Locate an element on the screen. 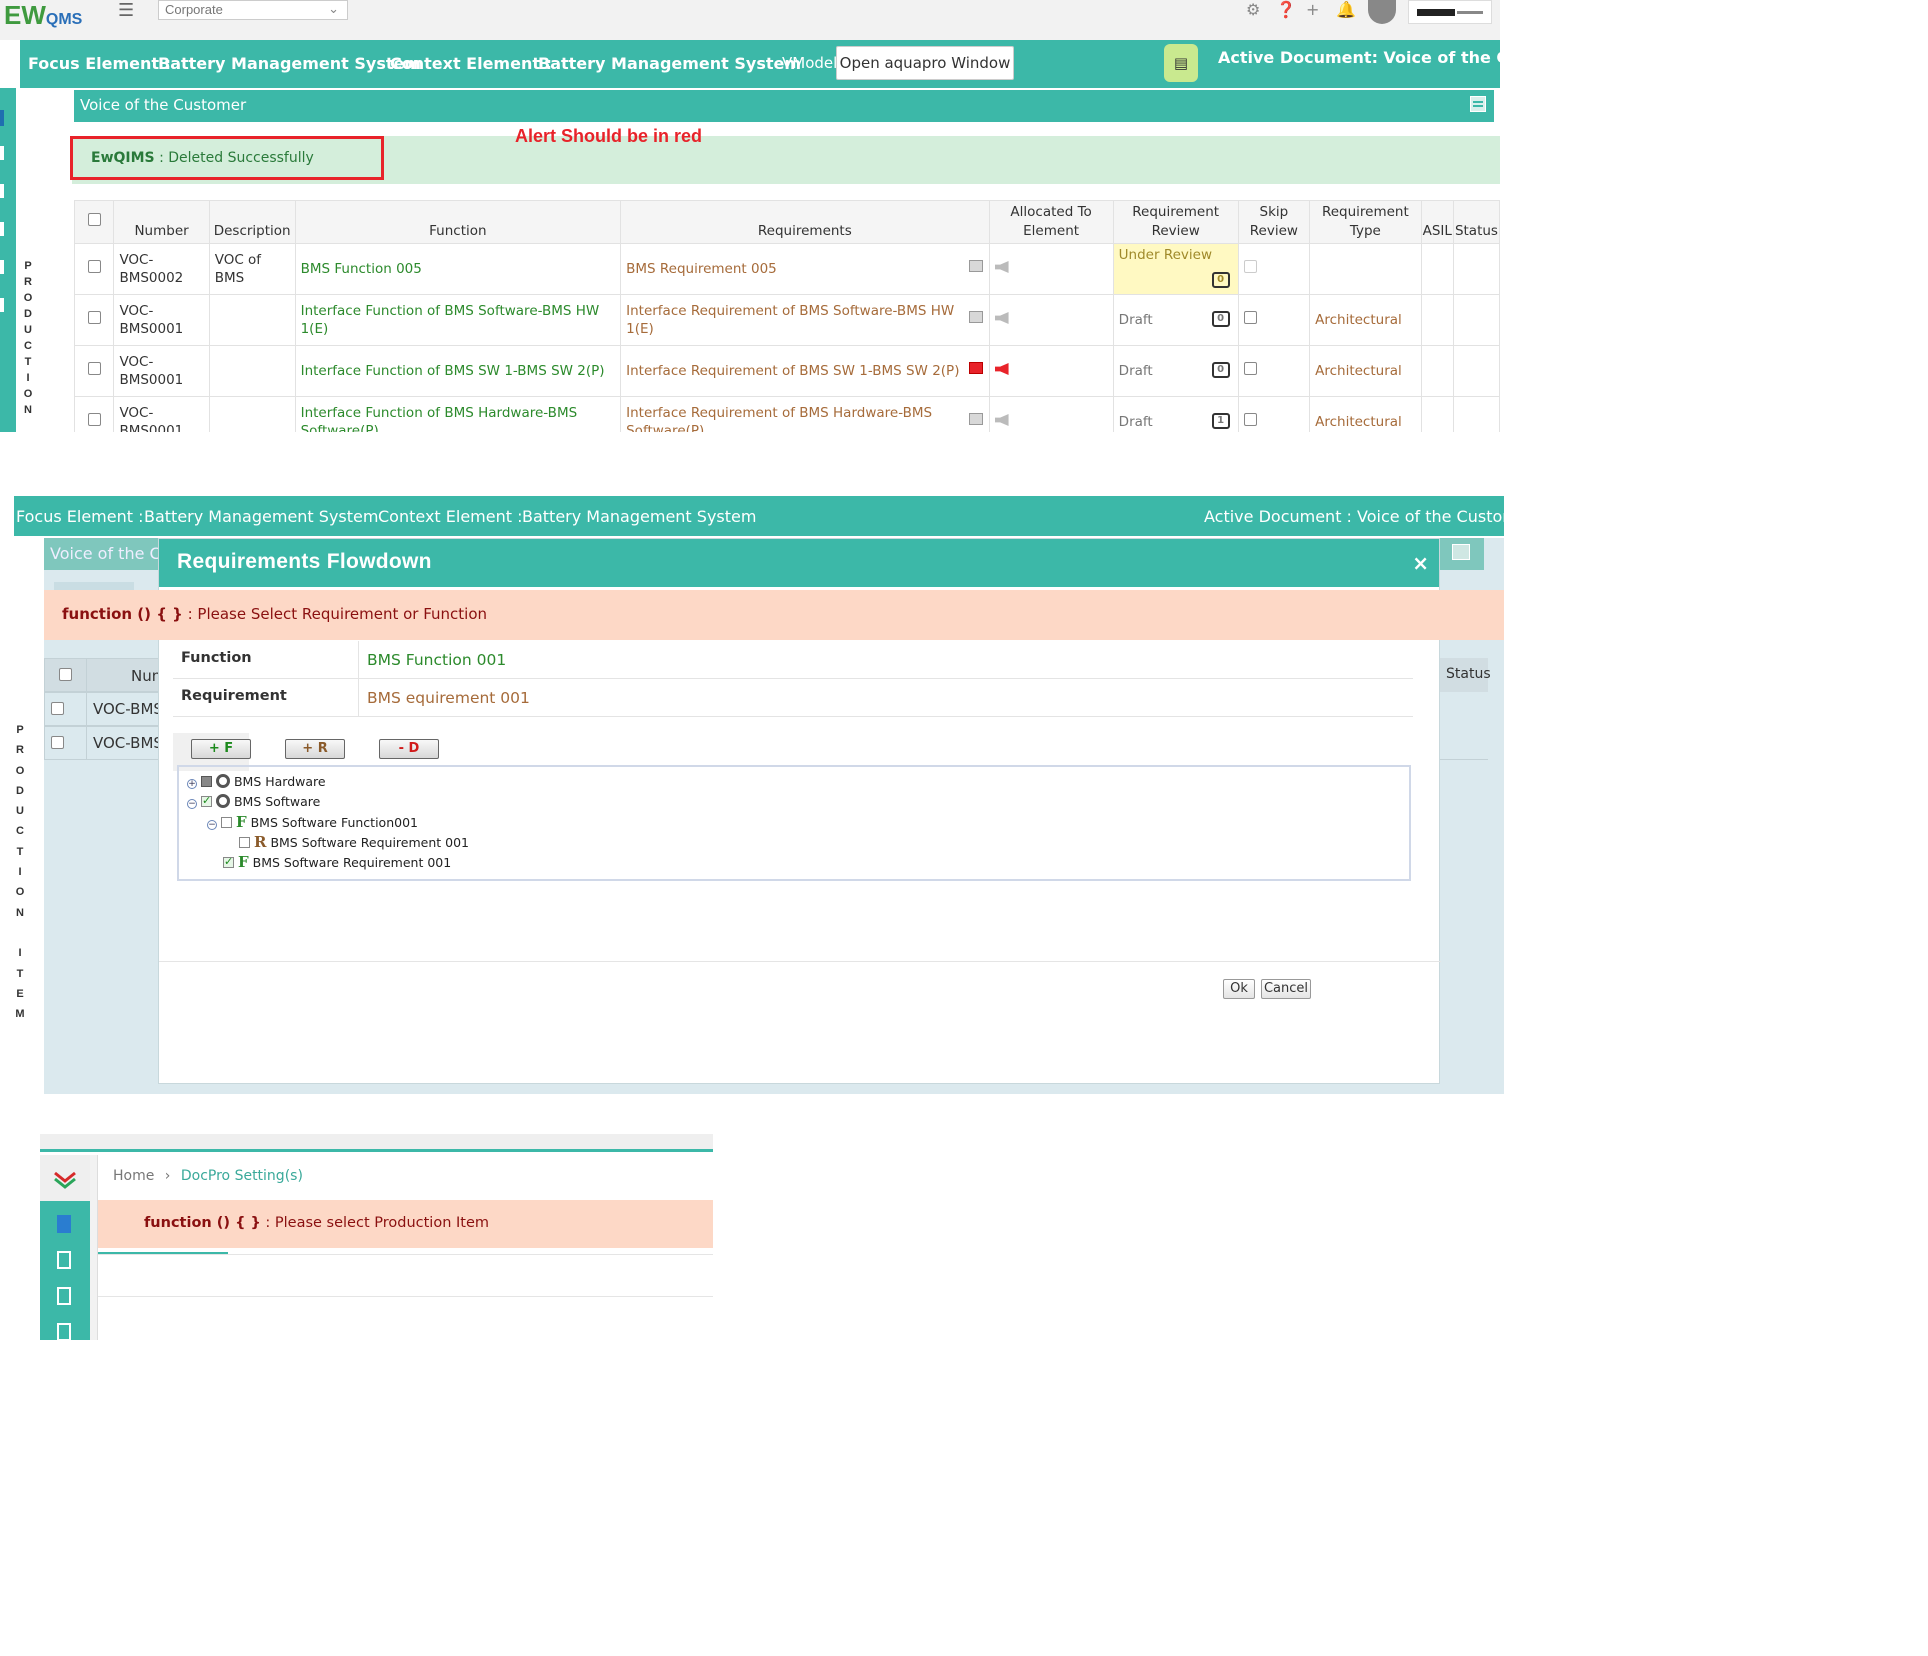  delete-button: - D is located at coordinates (409, 749).